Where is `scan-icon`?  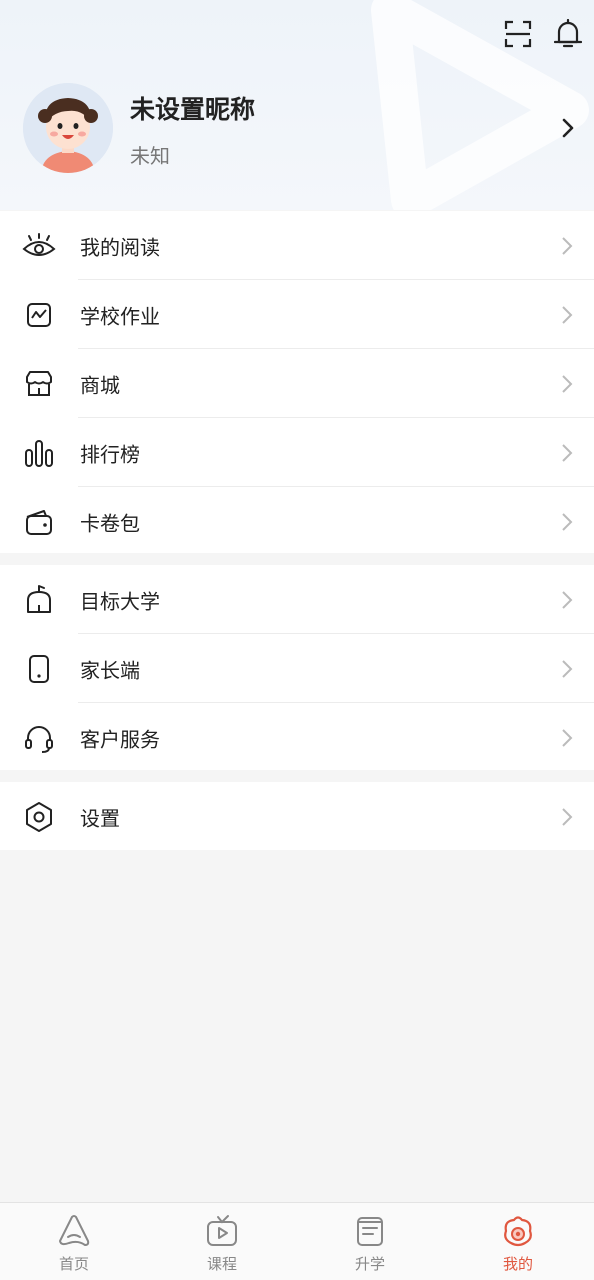
scan-icon is located at coordinates (518, 34).